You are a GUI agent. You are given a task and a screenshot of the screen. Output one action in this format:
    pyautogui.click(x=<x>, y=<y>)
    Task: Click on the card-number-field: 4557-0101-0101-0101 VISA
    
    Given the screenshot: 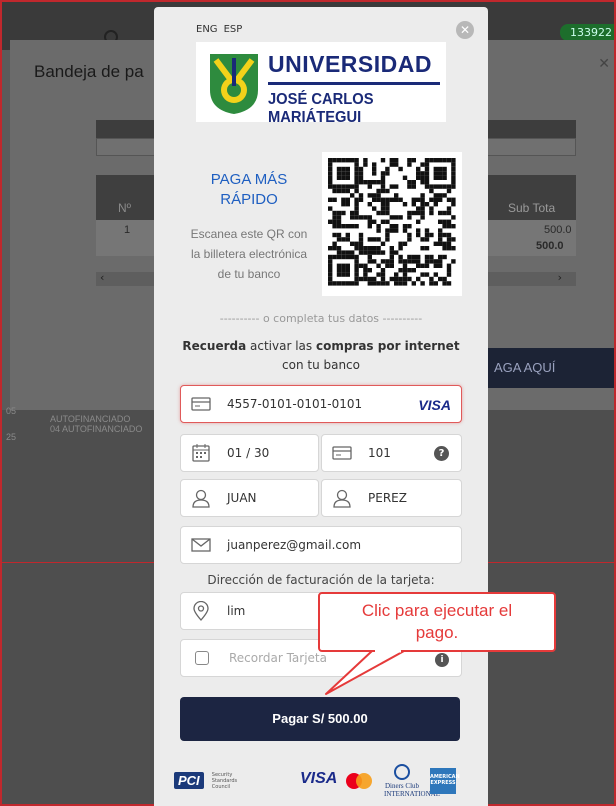 What is the action you would take?
    pyautogui.click(x=321, y=404)
    